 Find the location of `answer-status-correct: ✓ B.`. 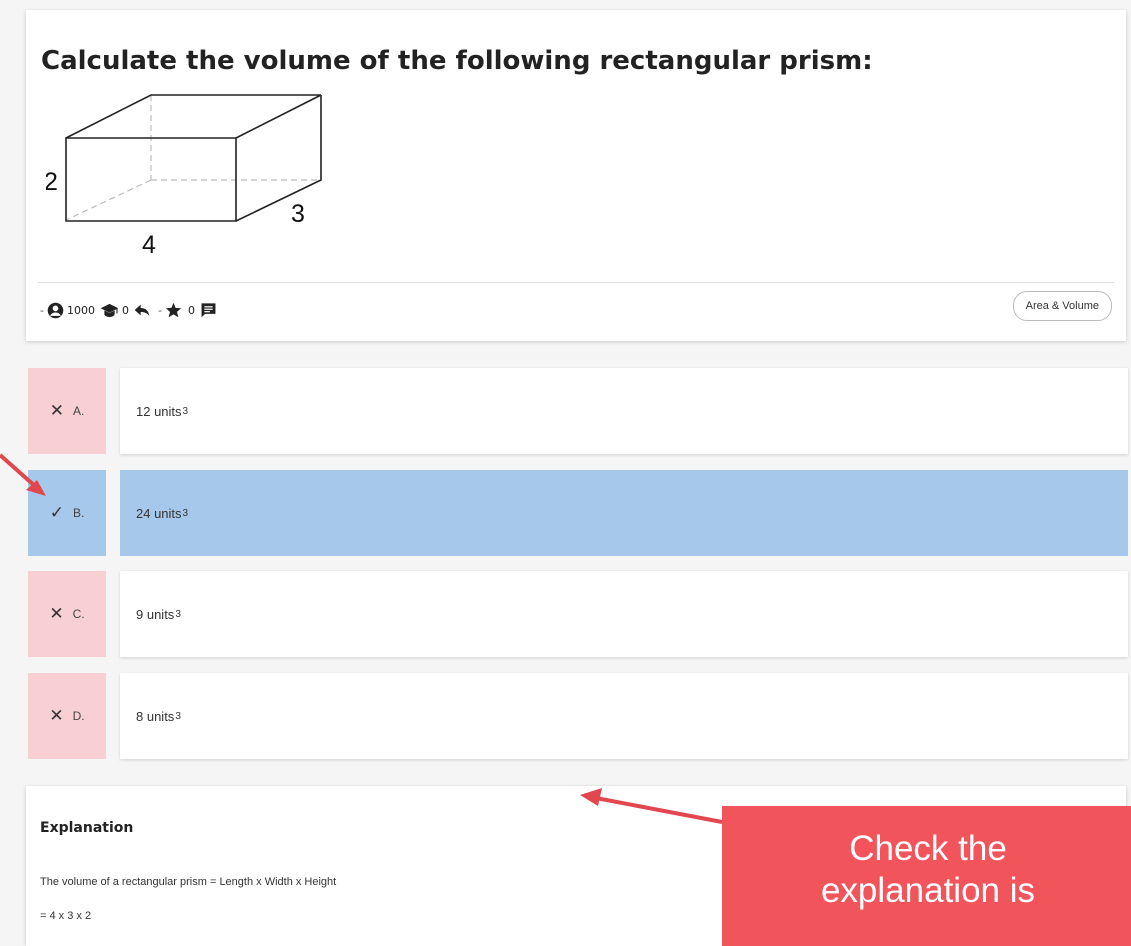

answer-status-correct: ✓ B. is located at coordinates (67, 513).